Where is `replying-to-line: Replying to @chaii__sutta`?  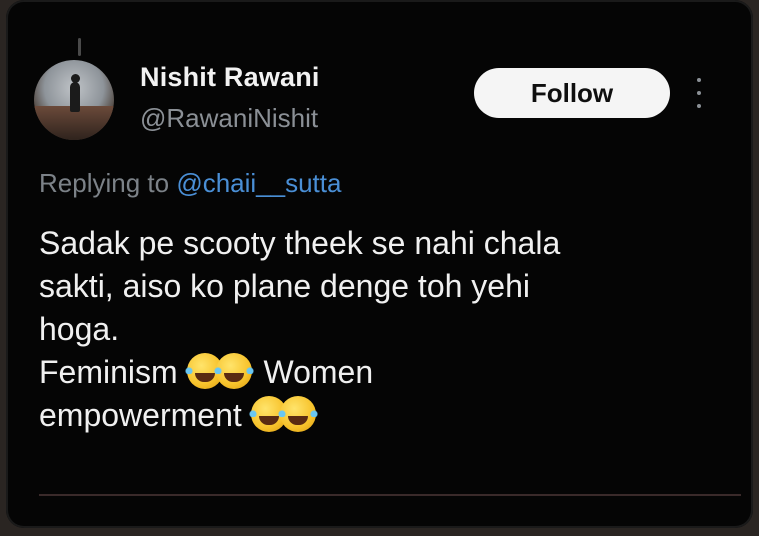
replying-to-line: Replying to @chaii__sutta is located at coordinates (190, 183).